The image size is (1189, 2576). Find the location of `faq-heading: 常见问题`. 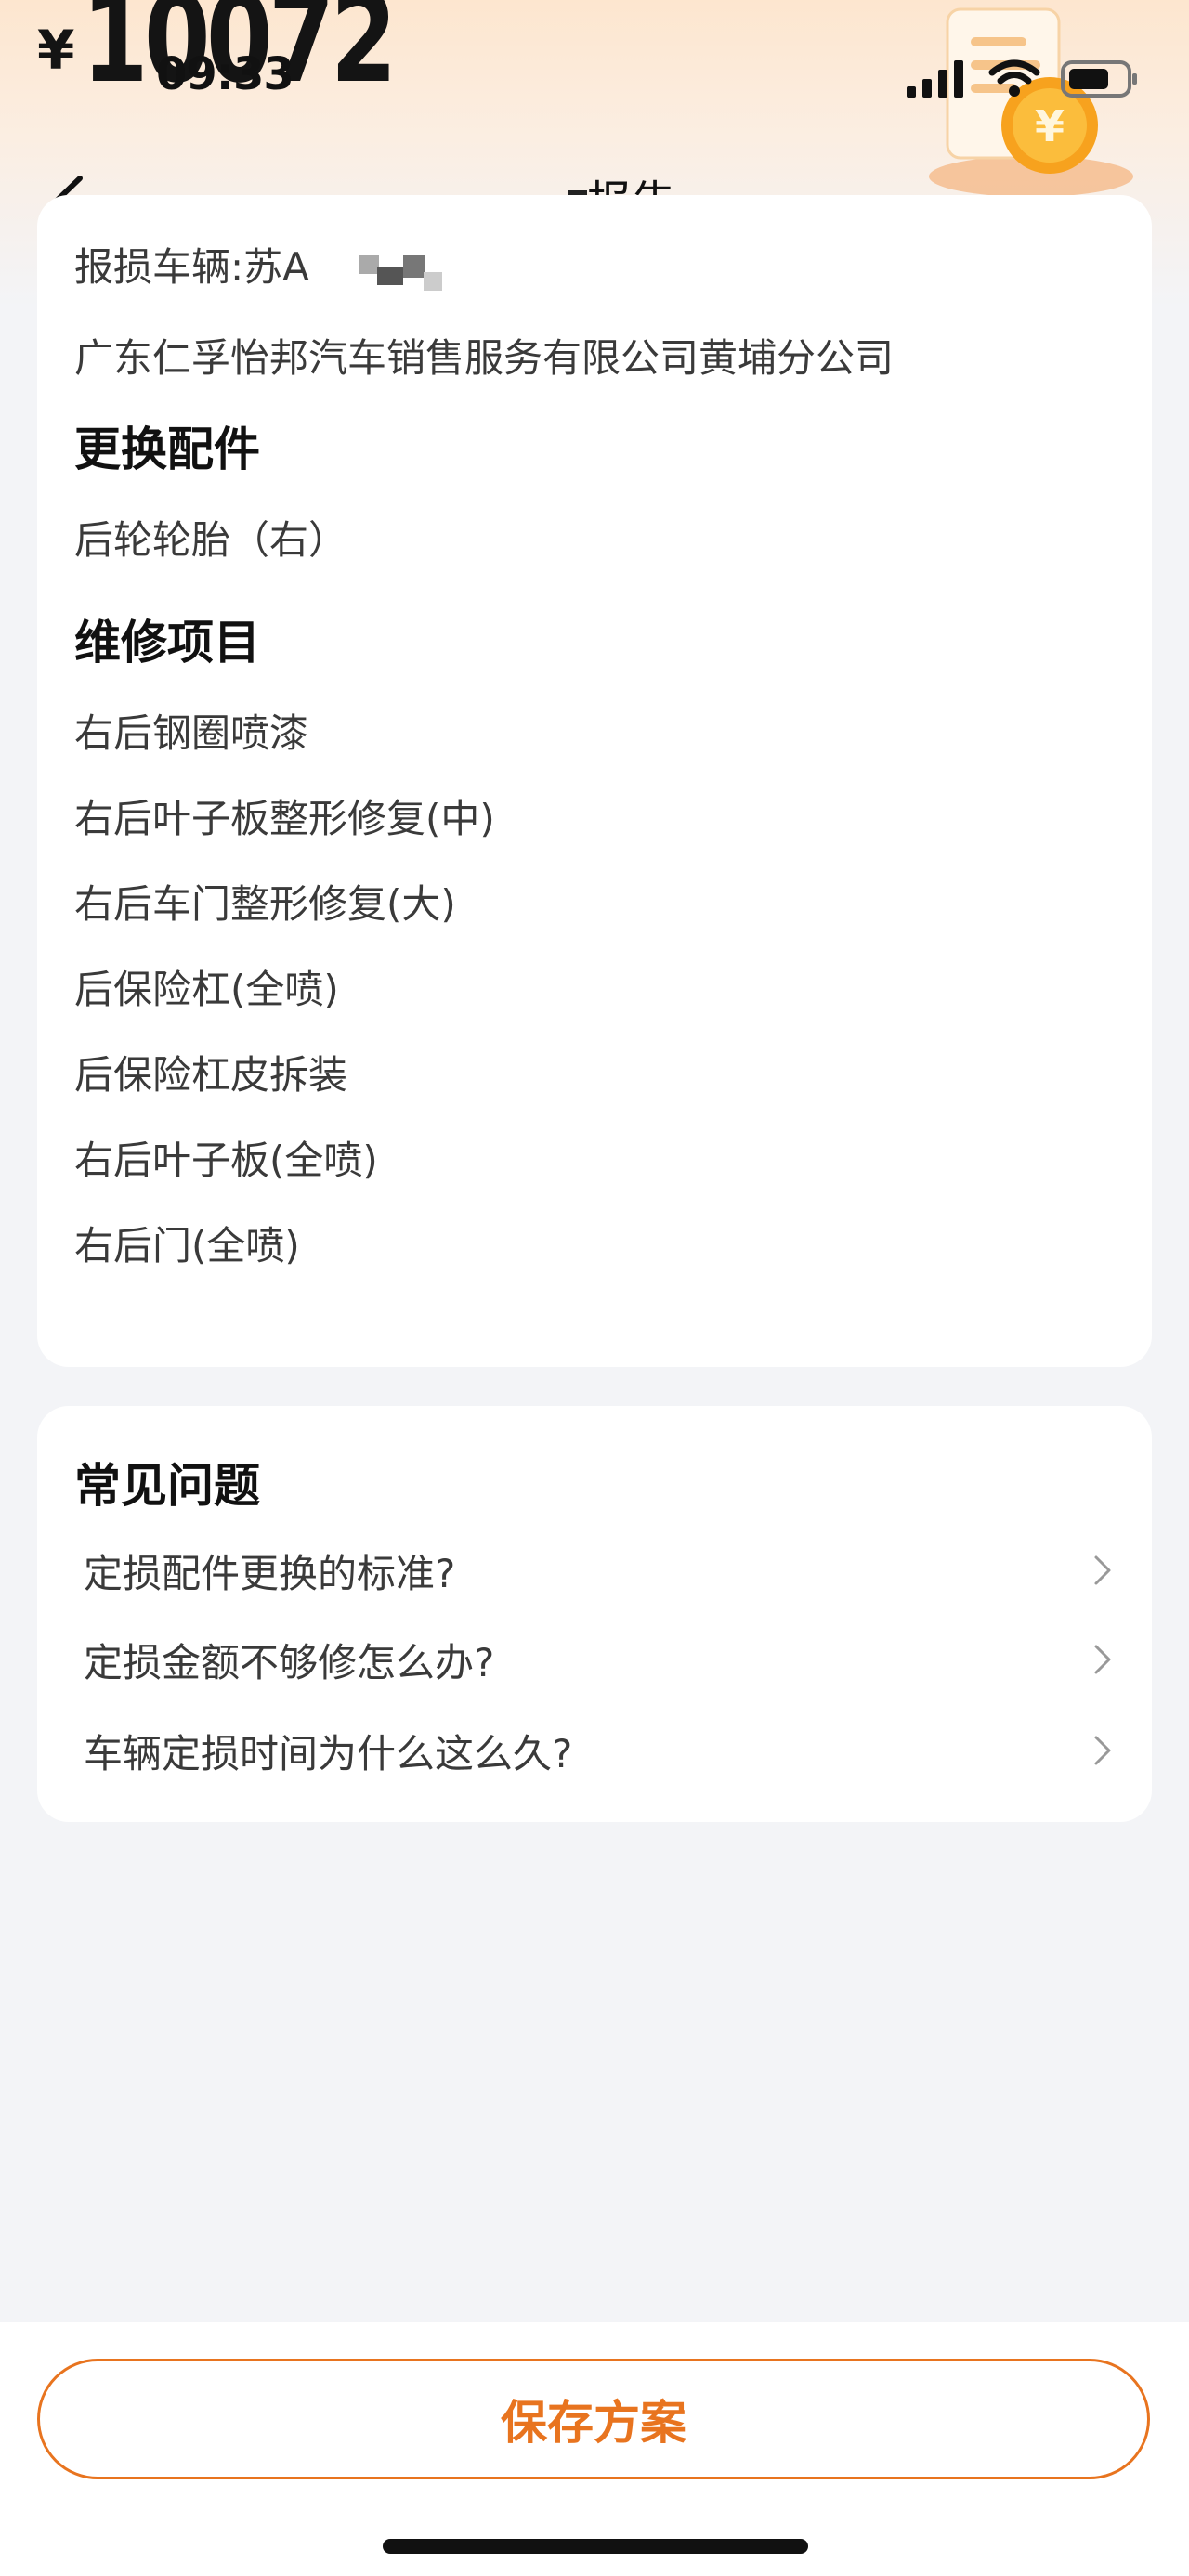

faq-heading: 常见问题 is located at coordinates (167, 1486).